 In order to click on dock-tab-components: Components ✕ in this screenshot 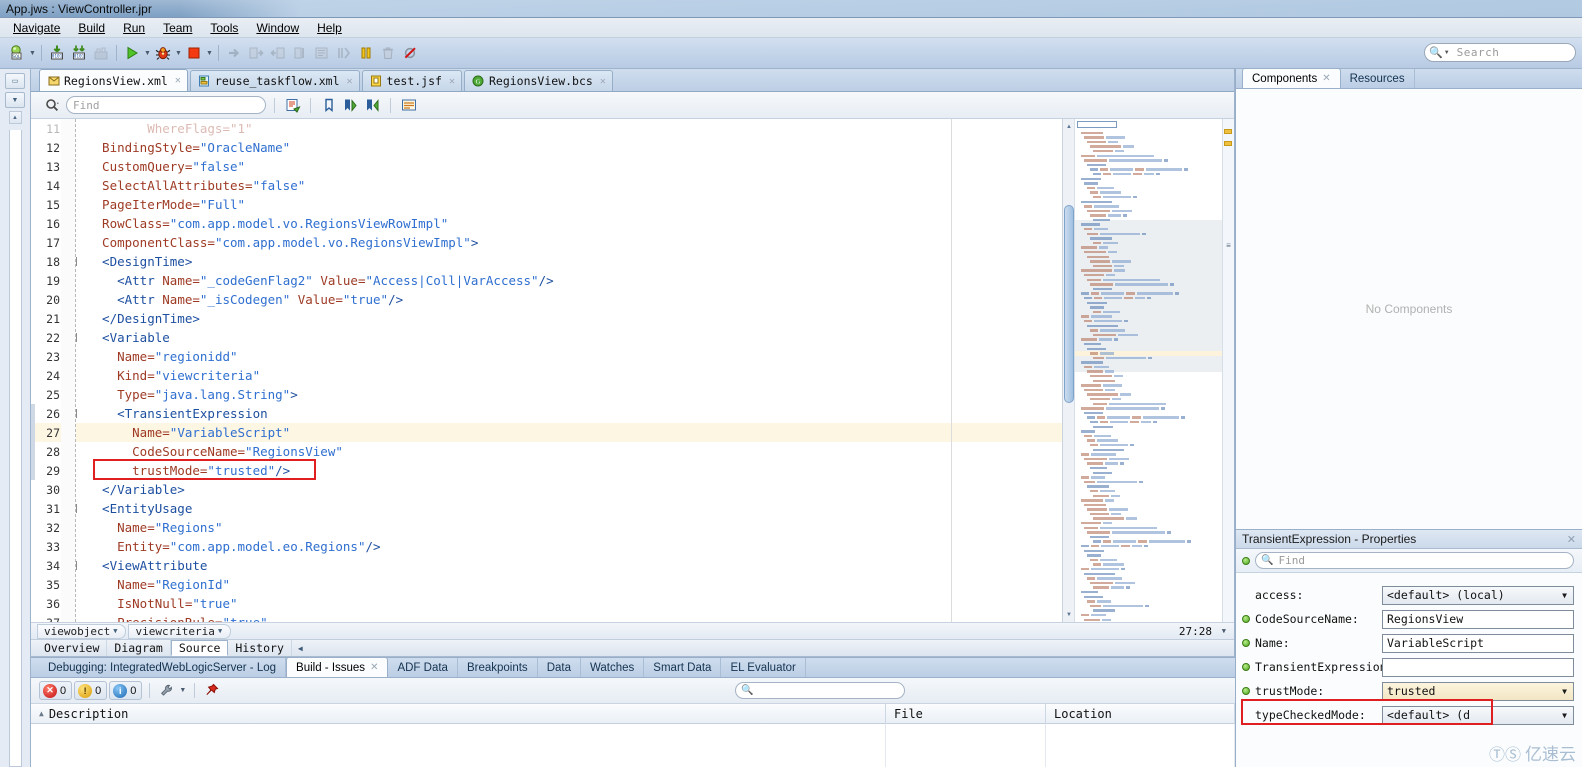, I will do `click(1291, 78)`.